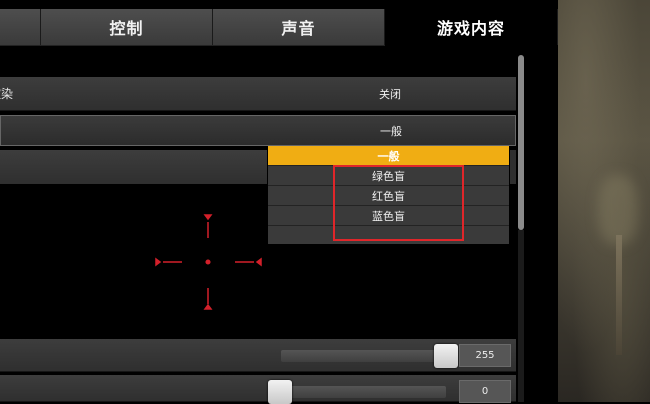 This screenshot has height=404, width=650. What do you see at coordinates (258, 262) in the screenshot?
I see `crosshair-right-tip` at bounding box center [258, 262].